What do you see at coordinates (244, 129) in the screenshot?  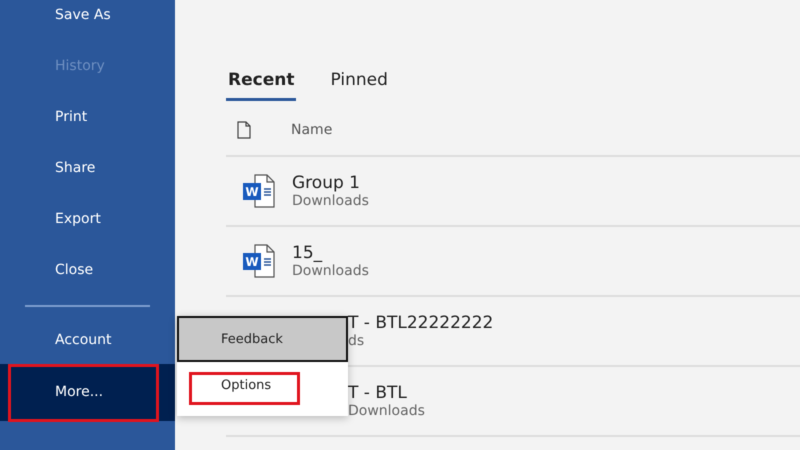 I see `file-icon` at bounding box center [244, 129].